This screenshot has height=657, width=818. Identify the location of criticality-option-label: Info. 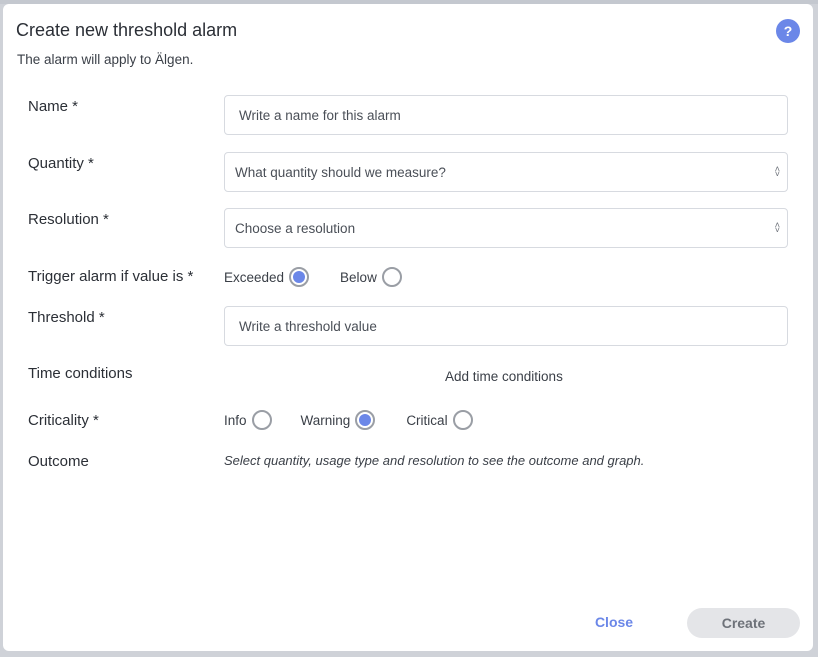
(235, 420).